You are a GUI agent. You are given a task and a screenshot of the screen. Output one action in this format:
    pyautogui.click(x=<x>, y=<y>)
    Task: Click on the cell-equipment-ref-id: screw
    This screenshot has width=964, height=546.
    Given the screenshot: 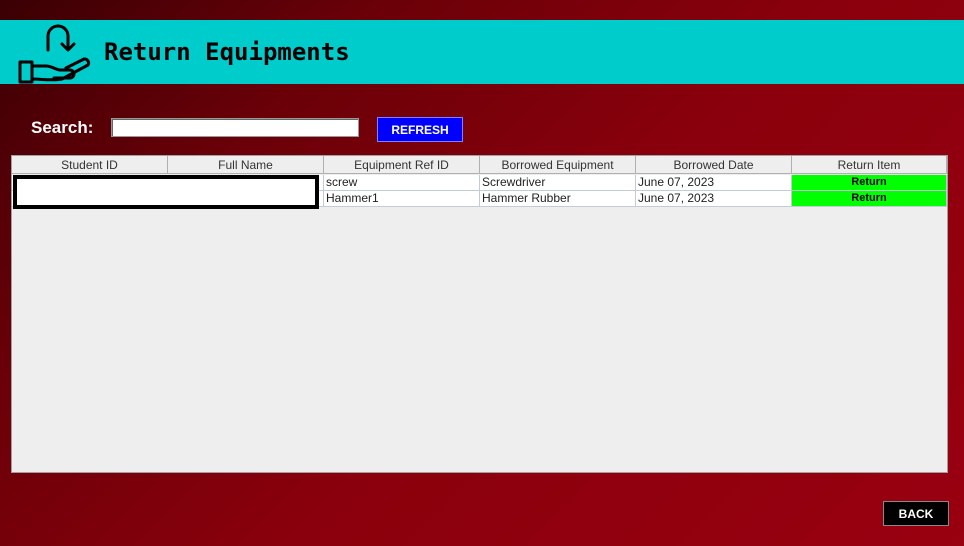 What is the action you would take?
    pyautogui.click(x=402, y=183)
    